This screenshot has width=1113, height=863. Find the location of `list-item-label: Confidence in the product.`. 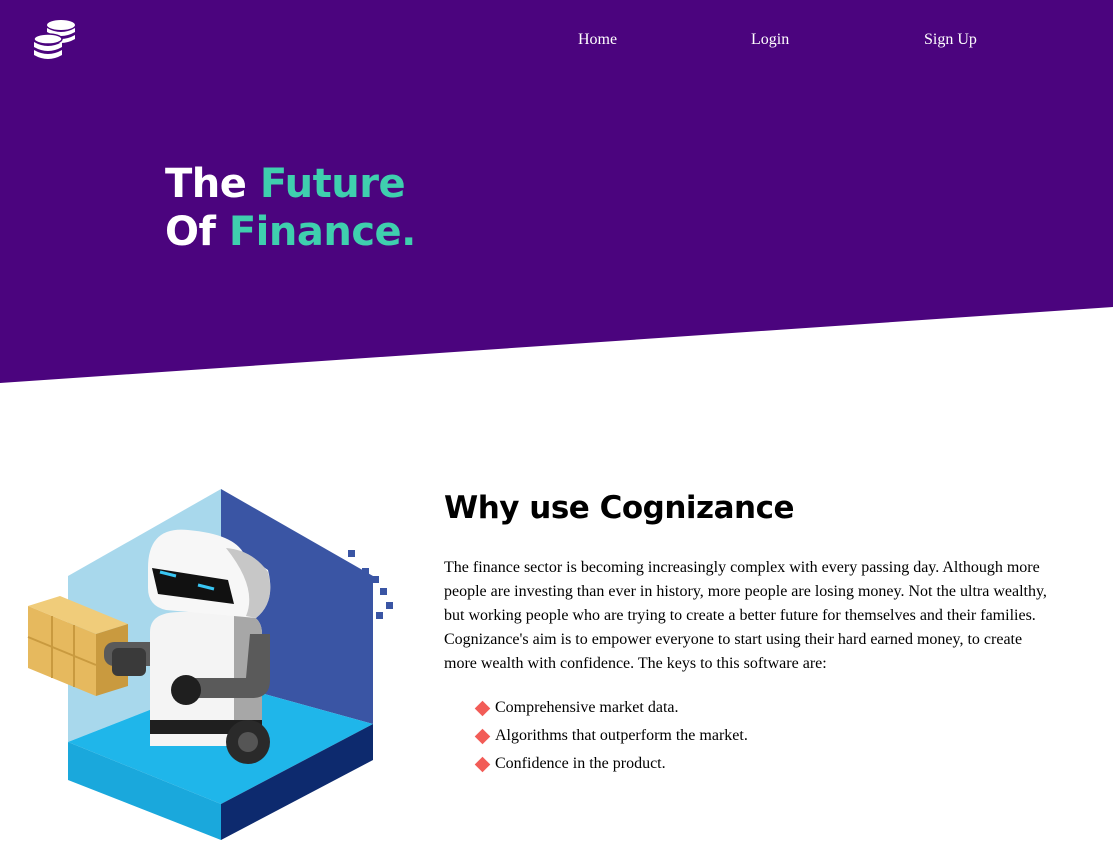

list-item-label: Confidence in the product. is located at coordinates (580, 763).